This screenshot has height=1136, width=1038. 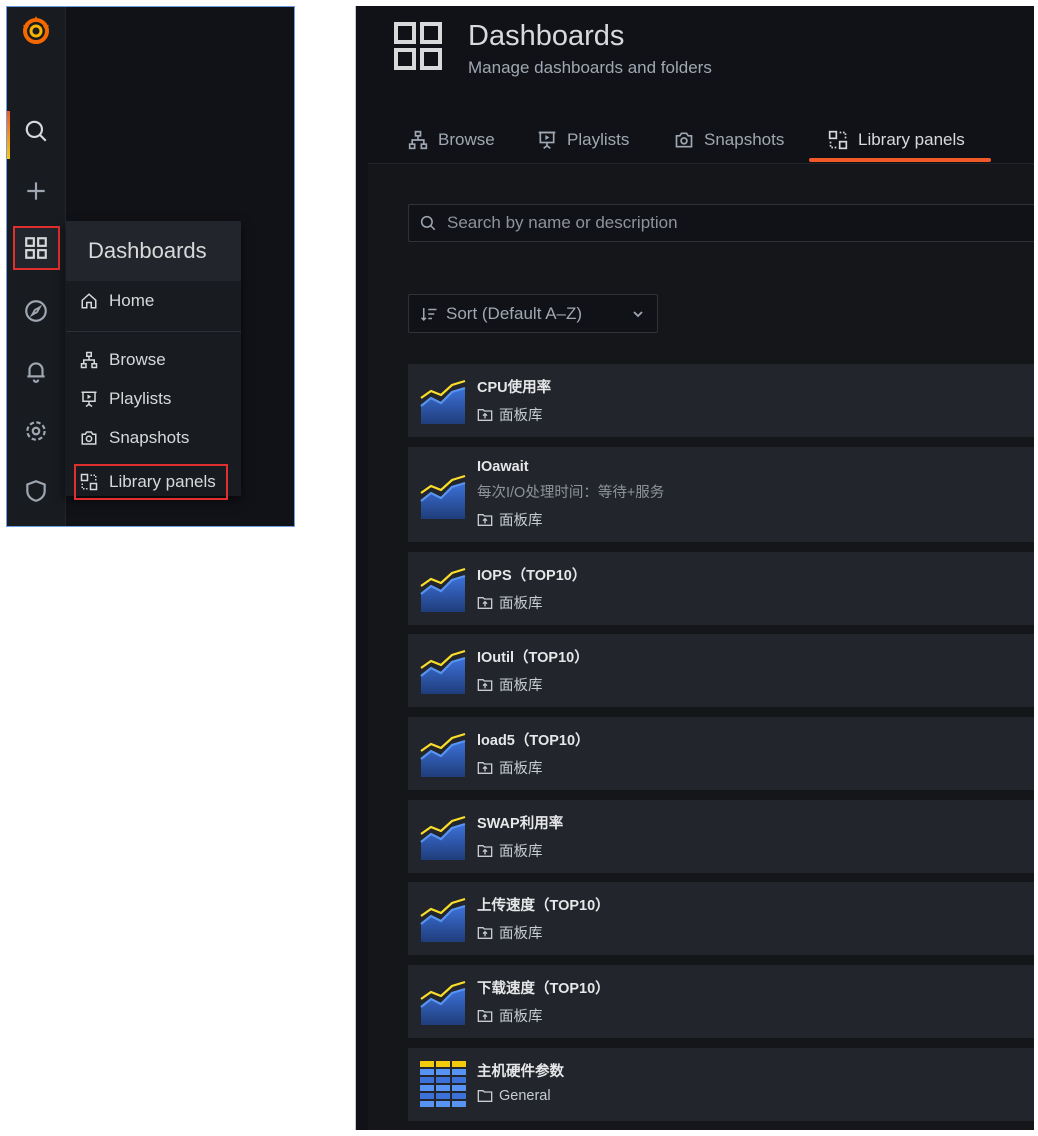 I want to click on panel-title: load5（TOP10）, so click(x=533, y=741).